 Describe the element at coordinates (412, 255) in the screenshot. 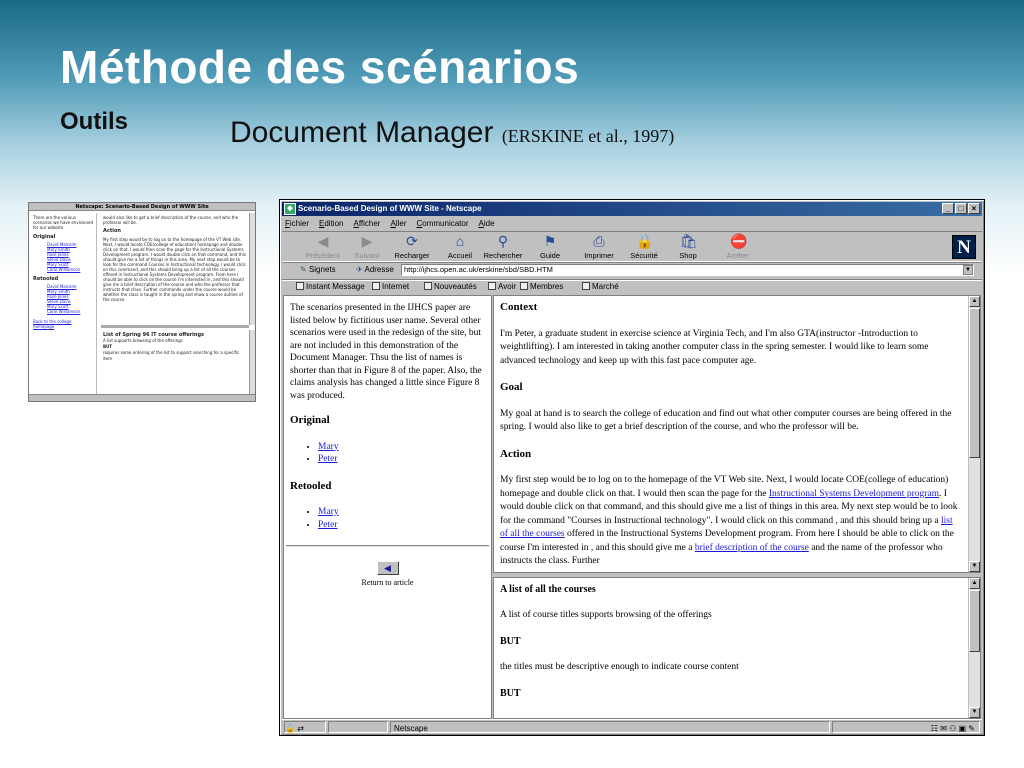

I see `toolbar-label: Recharger` at that location.